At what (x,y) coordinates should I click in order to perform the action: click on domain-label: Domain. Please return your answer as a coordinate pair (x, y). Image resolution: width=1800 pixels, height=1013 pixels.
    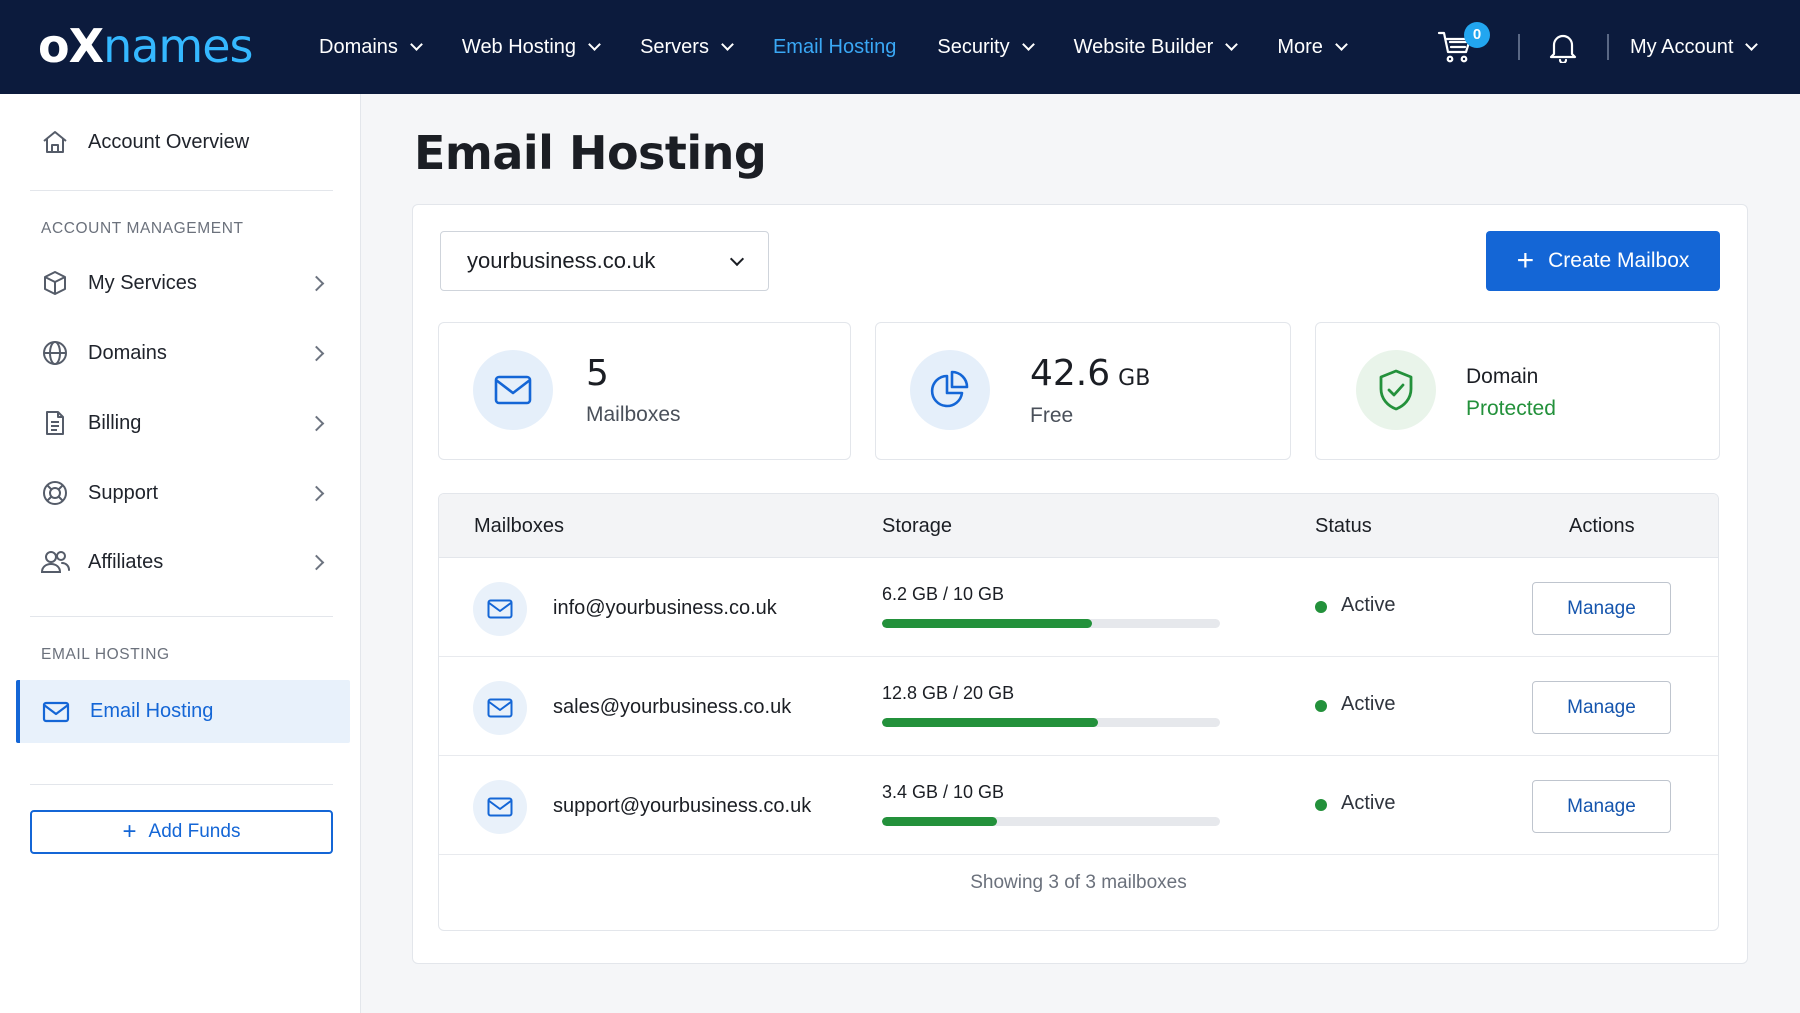
    Looking at the image, I should click on (1502, 376).